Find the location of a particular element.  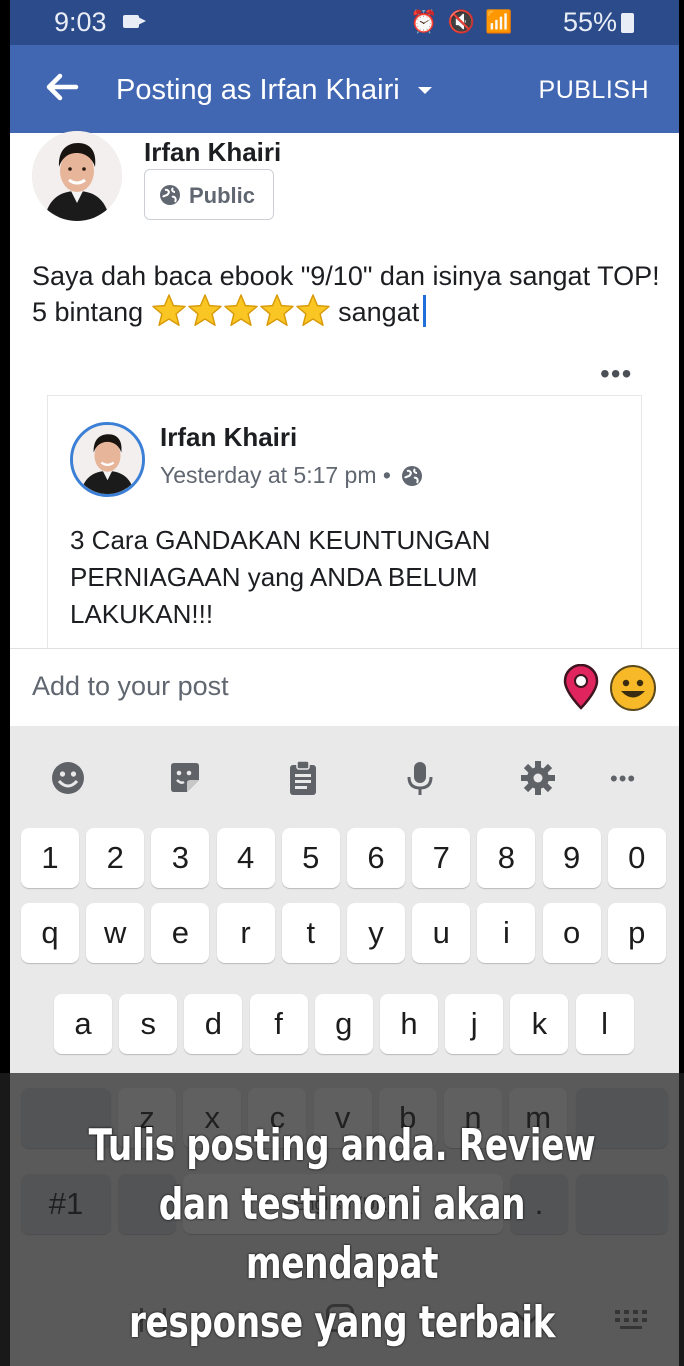

key-l: l is located at coordinates (604, 1024).